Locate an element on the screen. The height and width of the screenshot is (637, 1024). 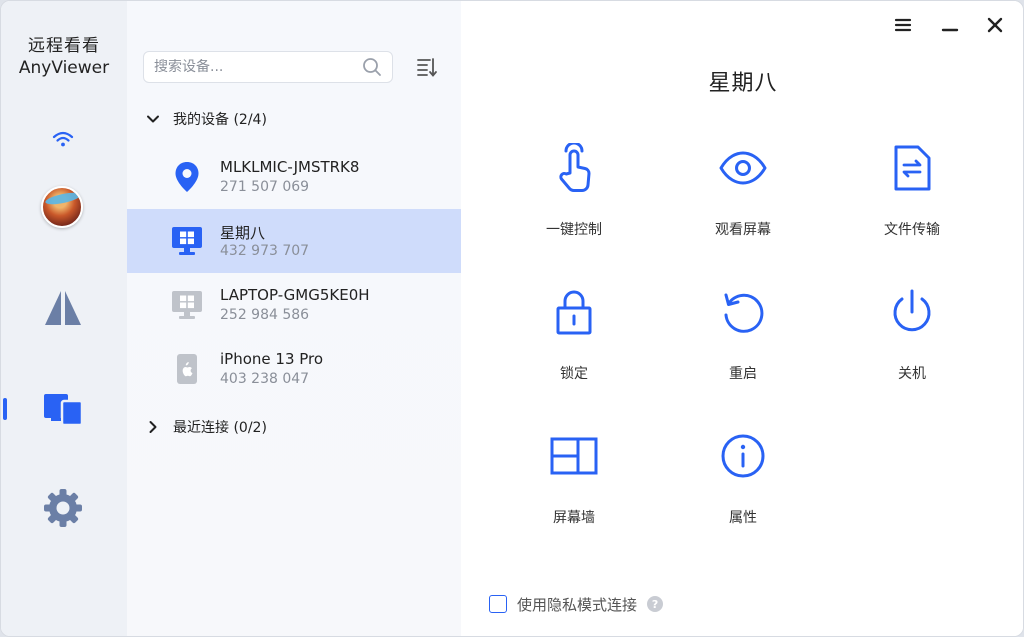
device-id: 403 238 047 is located at coordinates (265, 379).